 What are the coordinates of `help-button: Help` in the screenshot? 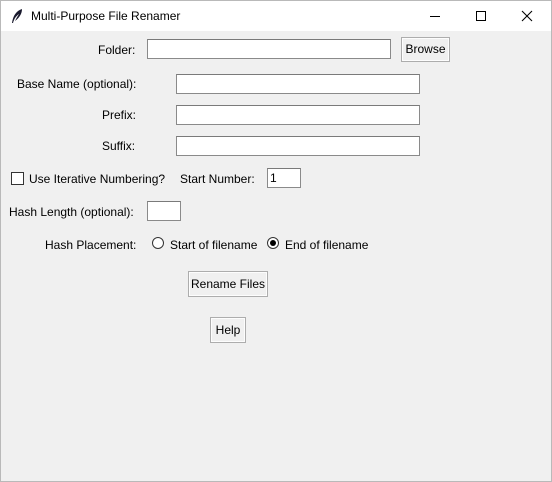 It's located at (228, 330).